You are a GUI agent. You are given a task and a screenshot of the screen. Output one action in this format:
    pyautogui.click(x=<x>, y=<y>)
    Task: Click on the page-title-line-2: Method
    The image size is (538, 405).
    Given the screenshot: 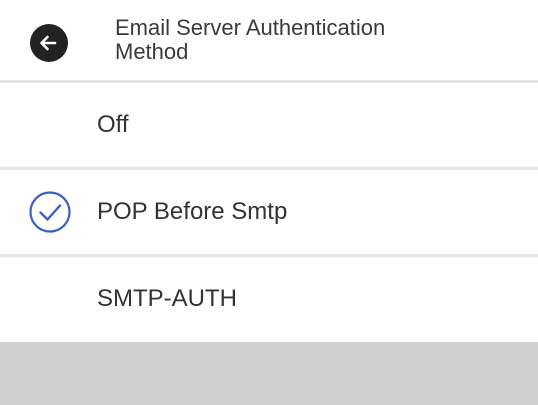 What is the action you would take?
    pyautogui.click(x=152, y=51)
    